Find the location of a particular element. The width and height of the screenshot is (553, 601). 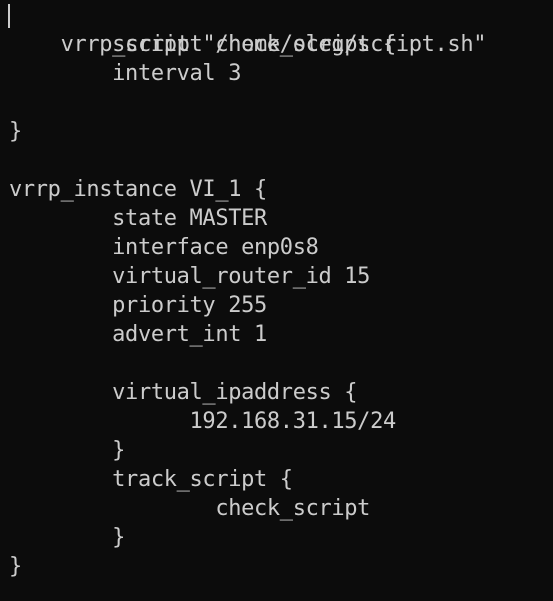

code-line-10: virtual_router_id 15 is located at coordinates (190, 276).